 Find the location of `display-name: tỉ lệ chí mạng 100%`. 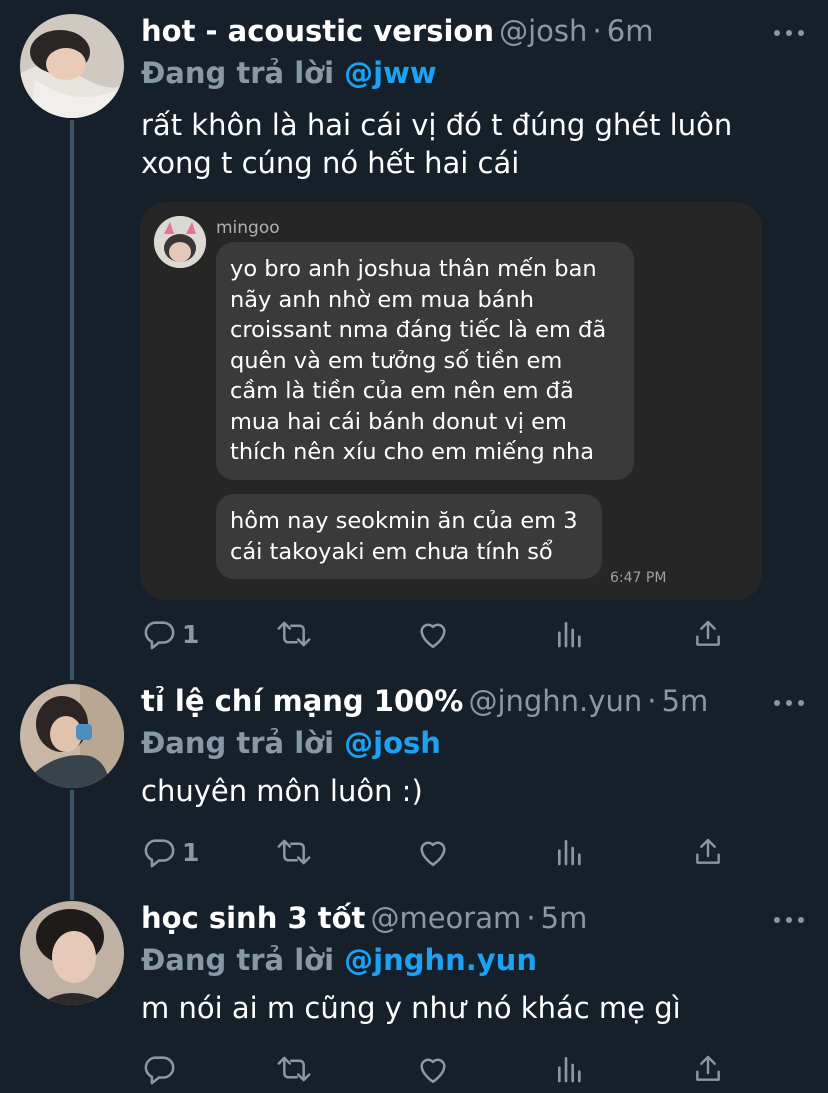

display-name: tỉ lệ chí mạng 100% is located at coordinates (302, 701).